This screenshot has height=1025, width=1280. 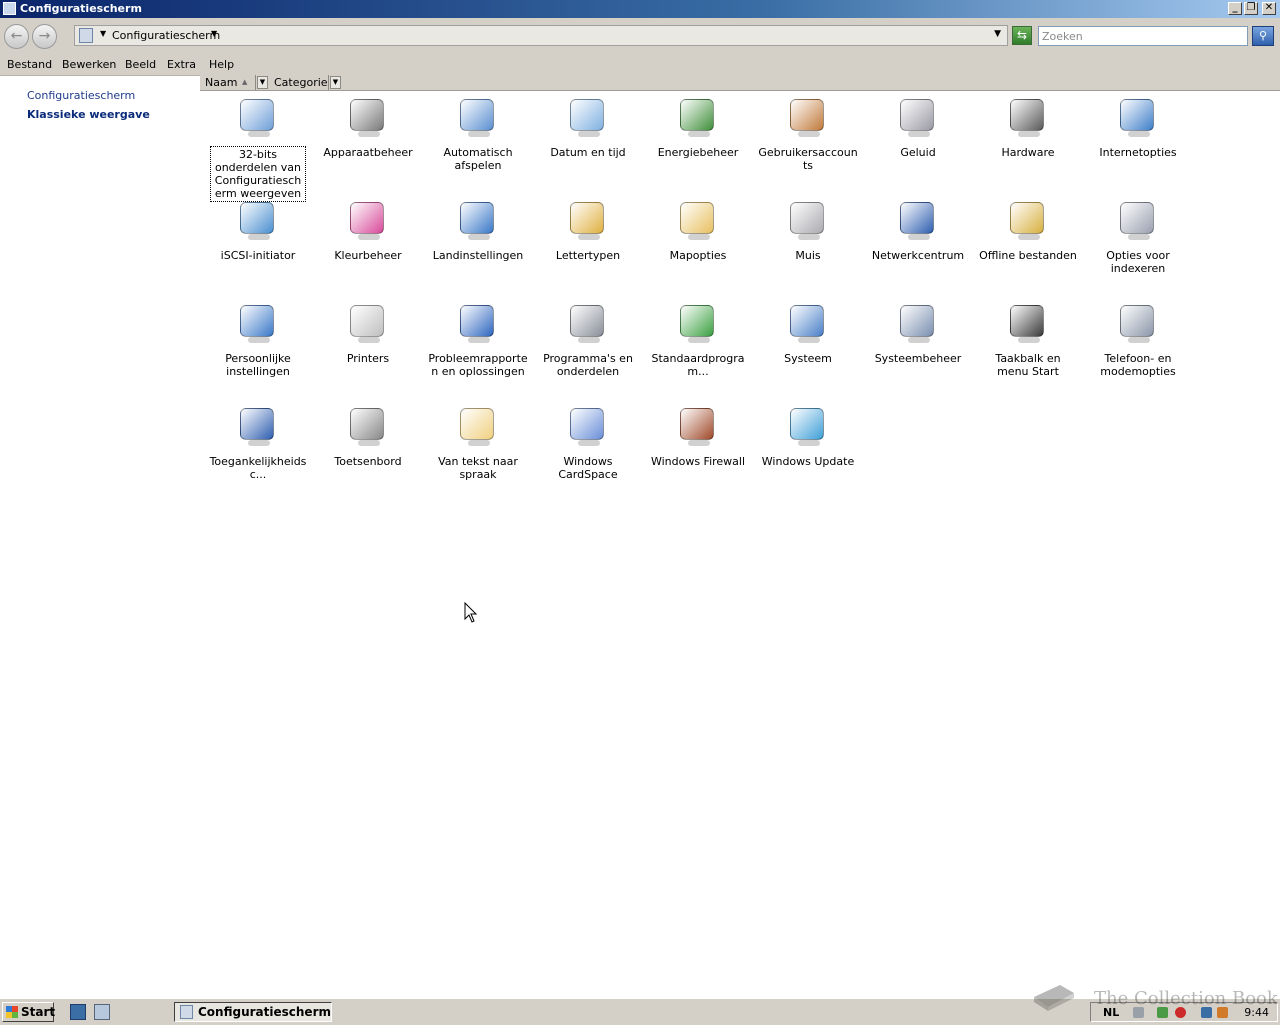 What do you see at coordinates (1138, 262) in the screenshot?
I see `cp-item-label: Opties voor indexeren` at bounding box center [1138, 262].